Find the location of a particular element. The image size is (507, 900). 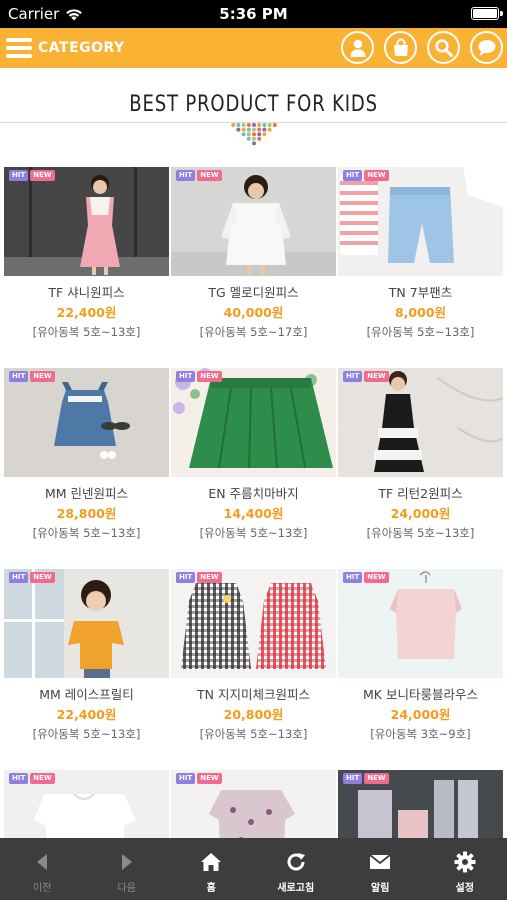

search-button is located at coordinates (443, 47).